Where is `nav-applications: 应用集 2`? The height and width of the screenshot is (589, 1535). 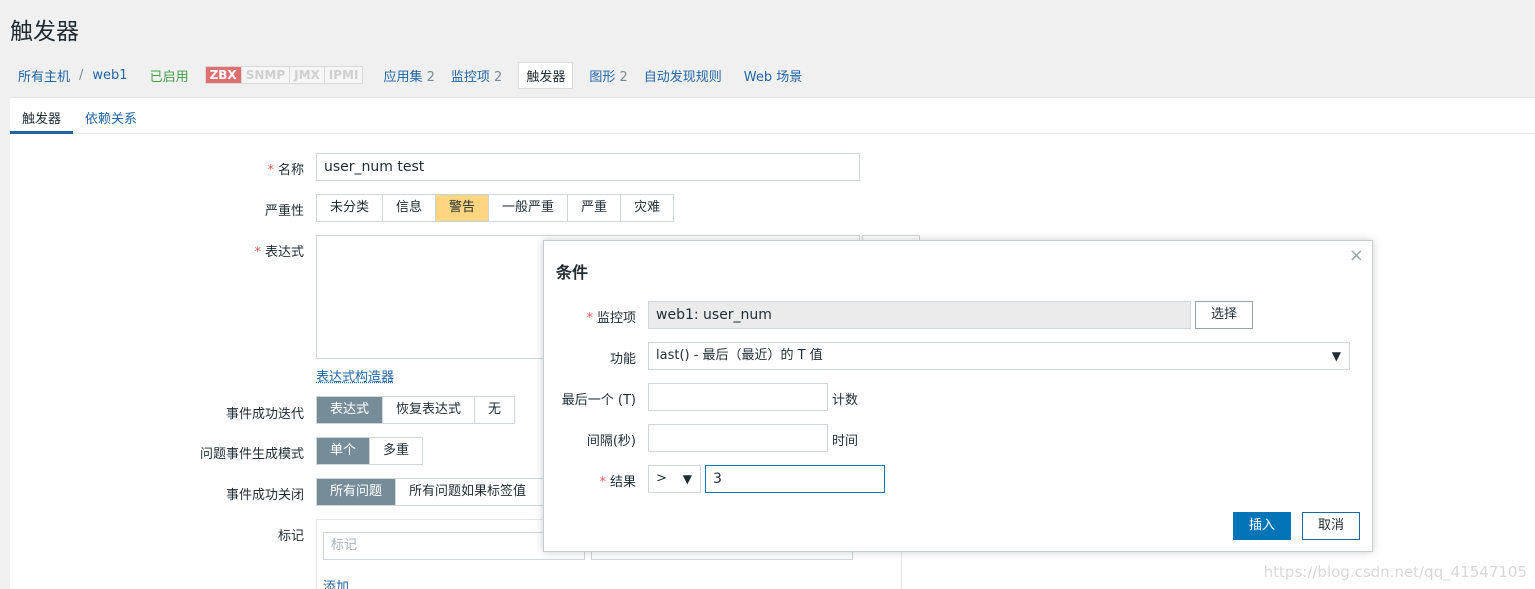 nav-applications: 应用集 2 is located at coordinates (408, 75).